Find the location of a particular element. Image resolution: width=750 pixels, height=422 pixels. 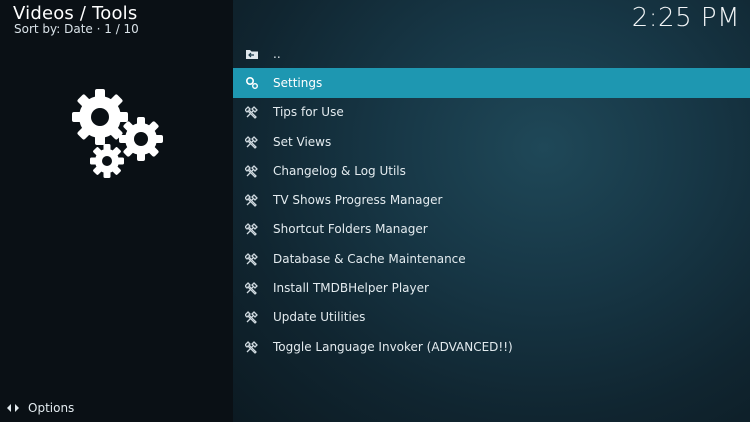

list-item-tips-for-use: Tips for Use is located at coordinates (491, 112).